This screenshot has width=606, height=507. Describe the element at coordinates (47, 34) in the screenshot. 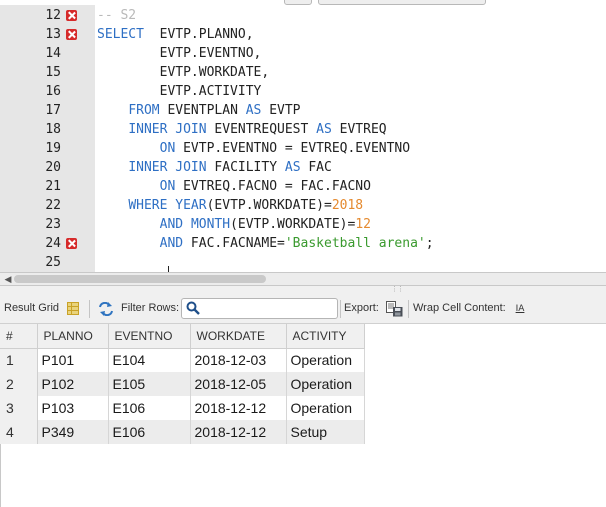

I see `line-number-row: 13` at that location.